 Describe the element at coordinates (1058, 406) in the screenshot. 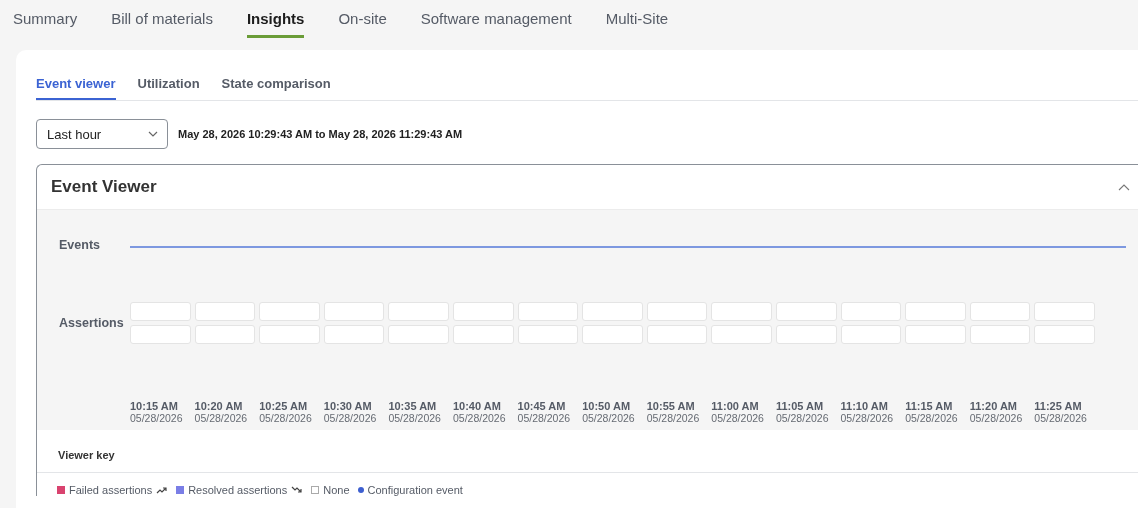

I see `tick-time: 11:25 AM` at that location.